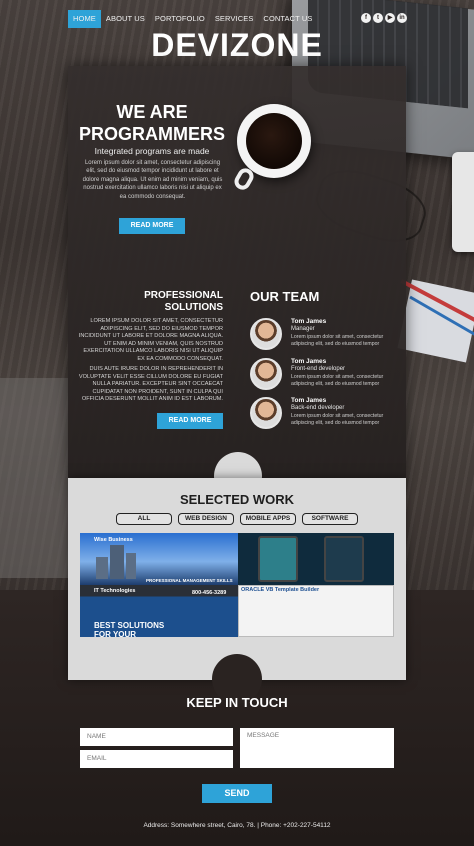 The image size is (474, 846). Describe the element at coordinates (152, 226) in the screenshot. I see `hero-read-more-button: READ MORE` at that location.